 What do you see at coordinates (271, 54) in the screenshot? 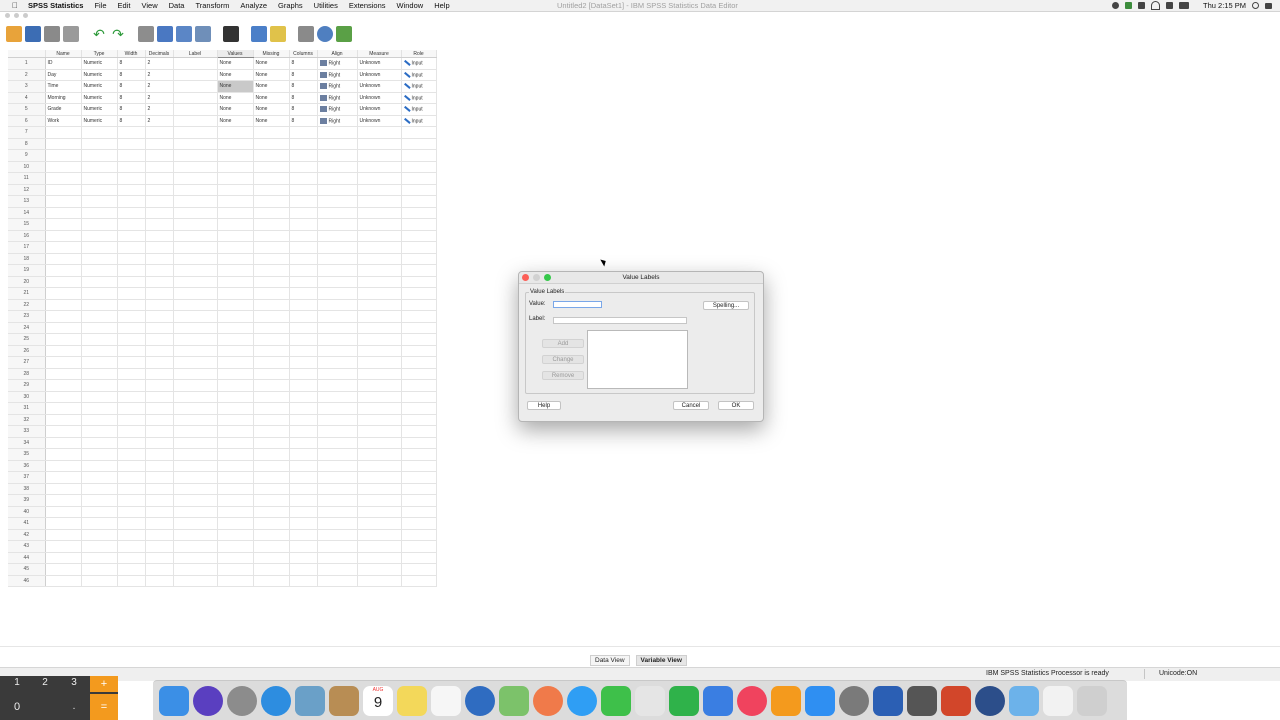
I see `column-header-missing: Missing` at bounding box center [271, 54].